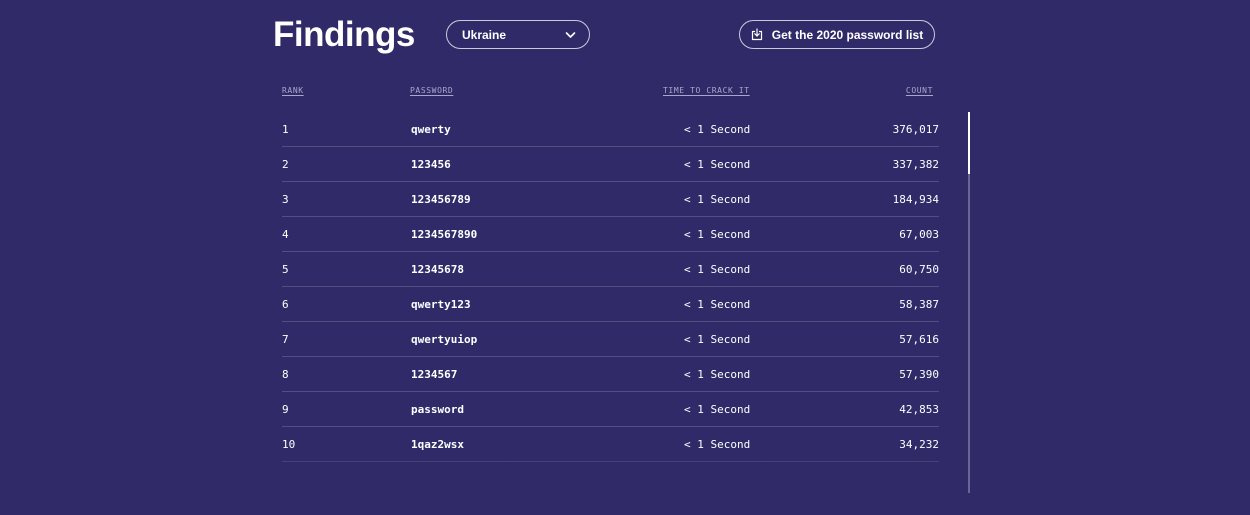 This screenshot has height=515, width=1250. Describe the element at coordinates (441, 304) in the screenshot. I see `row-password: qwerty123` at that location.